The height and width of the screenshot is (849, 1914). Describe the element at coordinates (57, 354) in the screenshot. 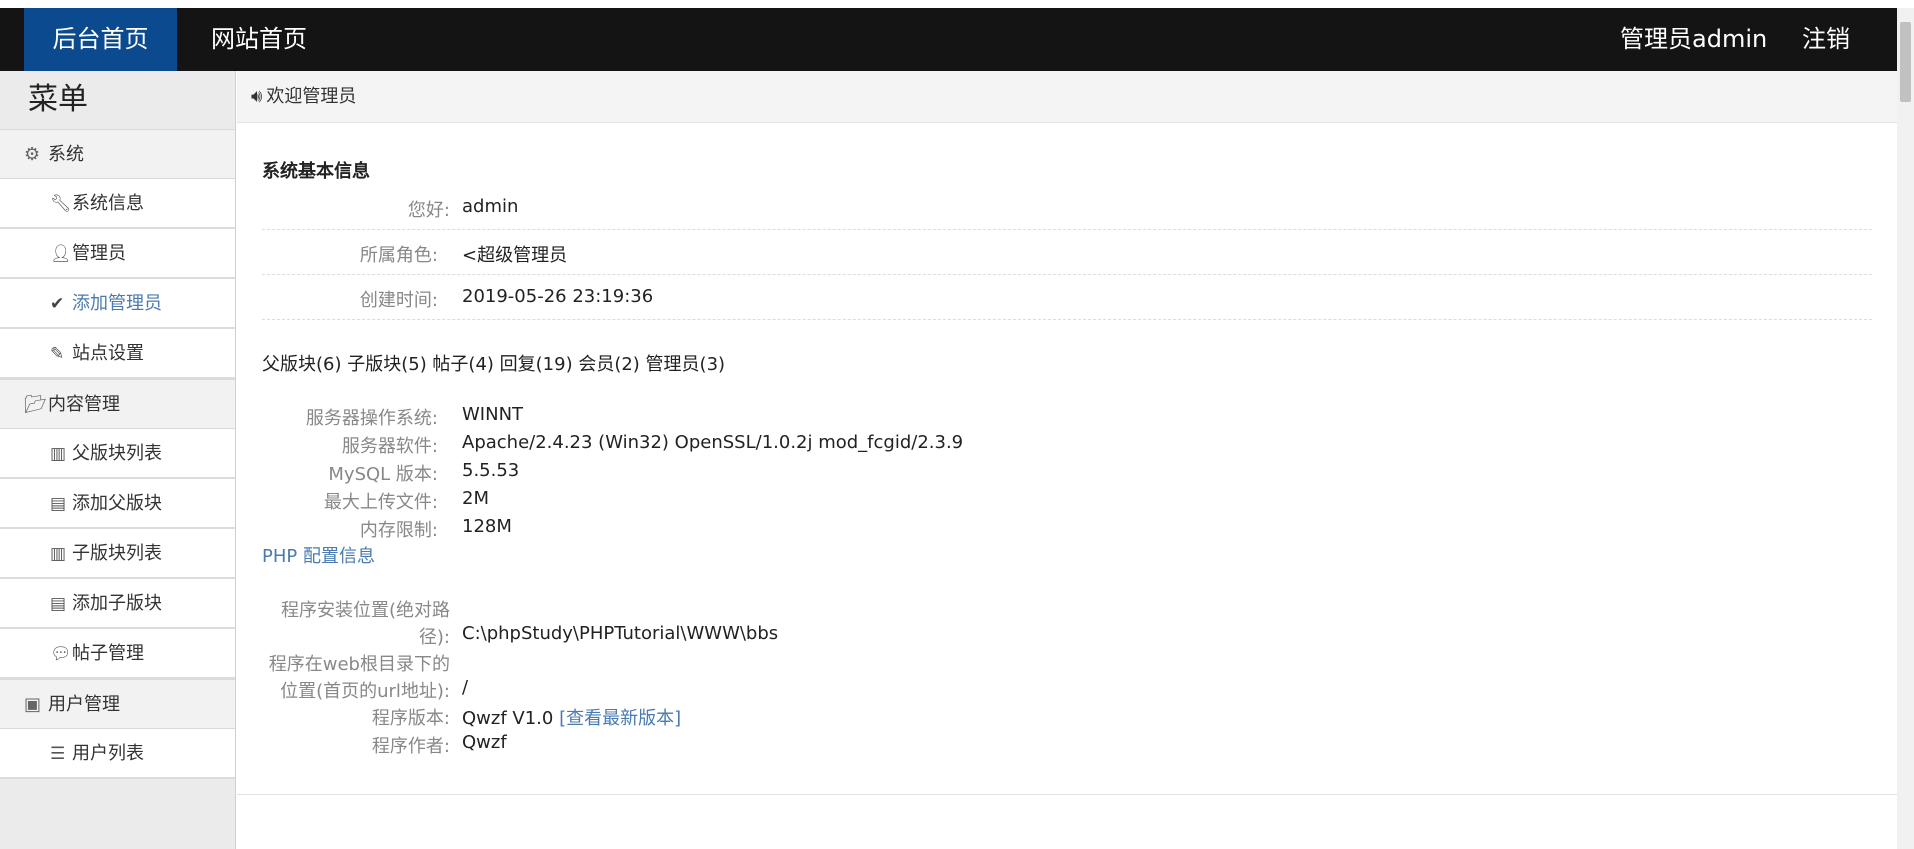

I see `pencil-icon: ✎` at that location.